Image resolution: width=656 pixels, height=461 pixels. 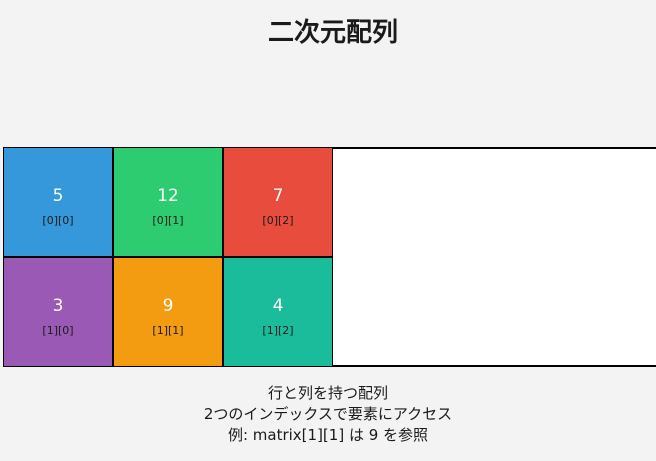 I want to click on cell-value: 12, so click(x=168, y=196).